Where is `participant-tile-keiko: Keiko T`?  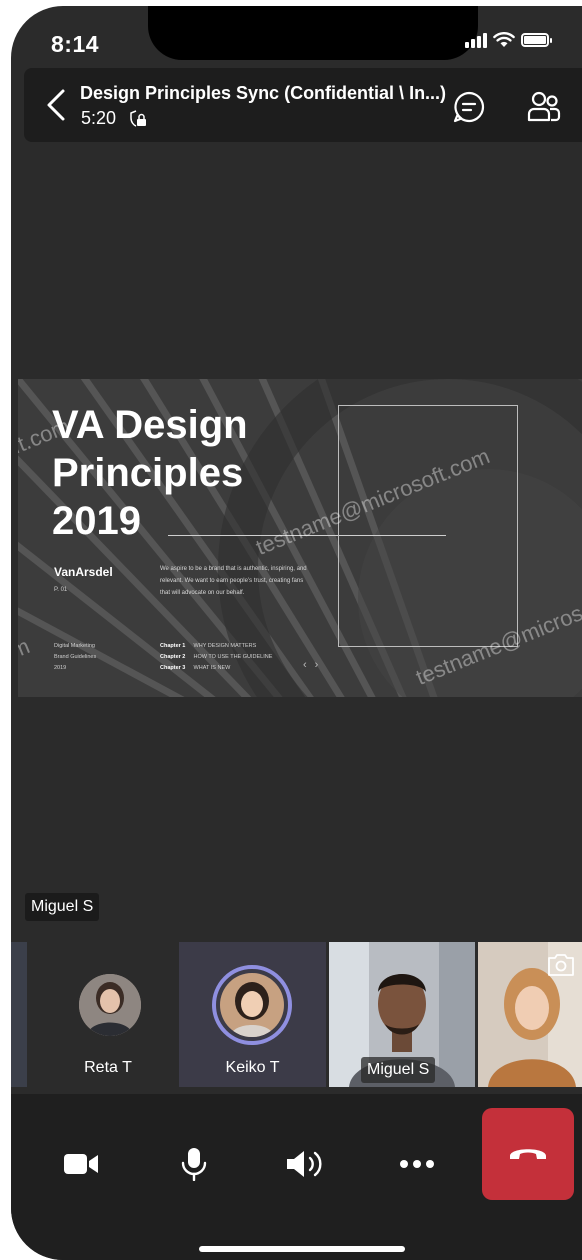 participant-tile-keiko: Keiko T is located at coordinates (252, 1014).